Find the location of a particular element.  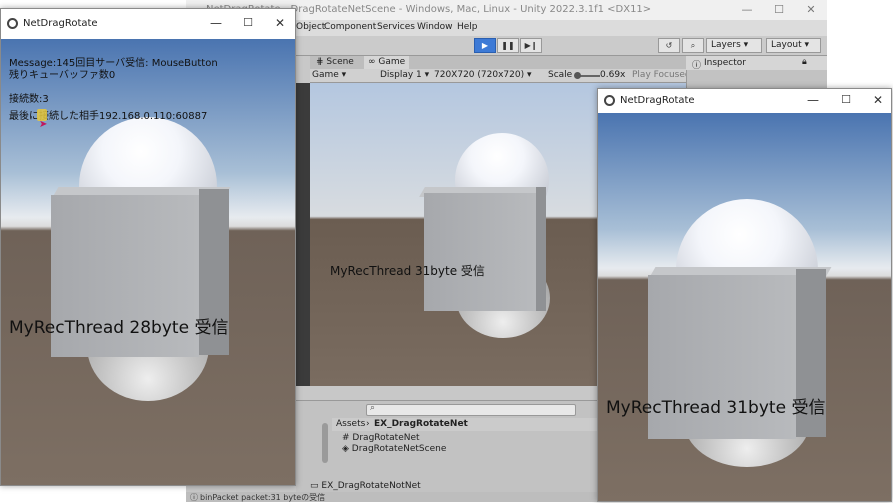

menu-window: Window is located at coordinates (435, 27).